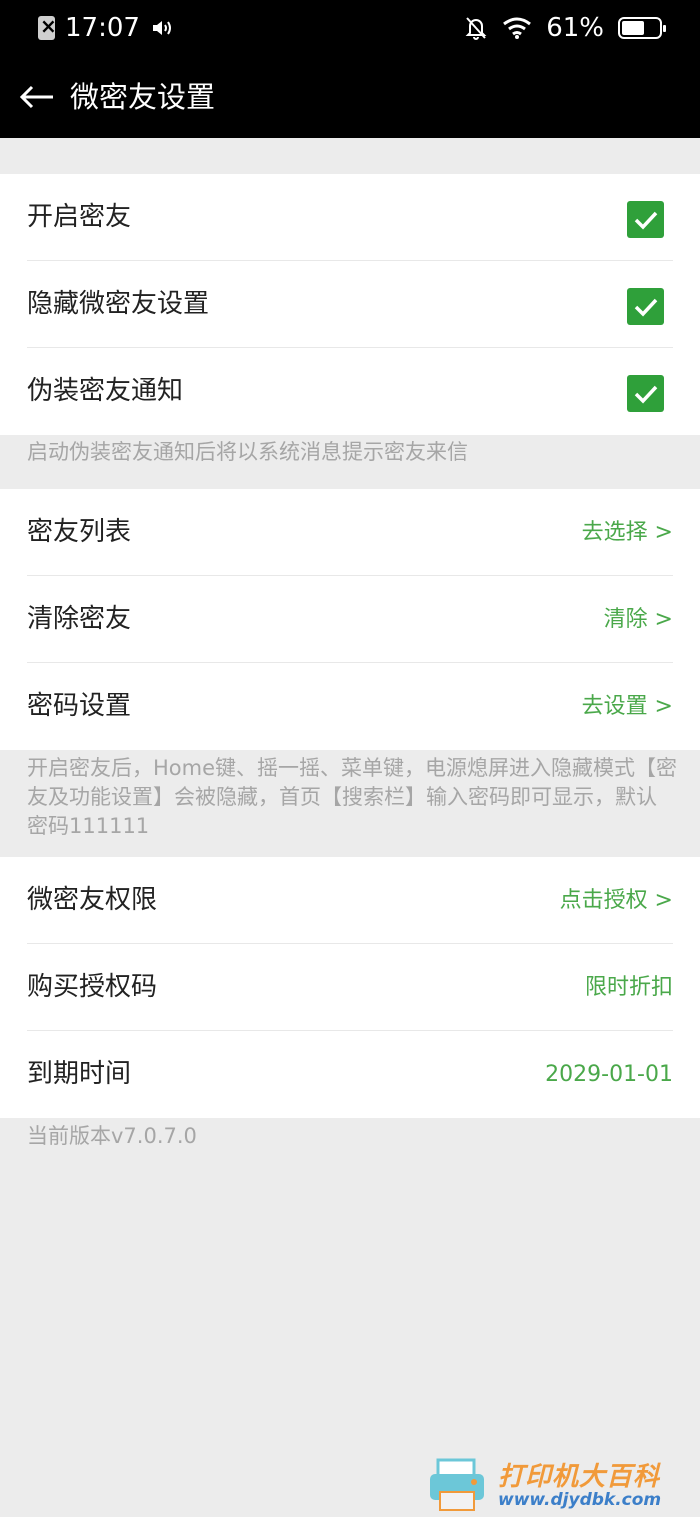 The width and height of the screenshot is (700, 1517). What do you see at coordinates (79, 706) in the screenshot?
I see `setting-label: 密码设置` at bounding box center [79, 706].